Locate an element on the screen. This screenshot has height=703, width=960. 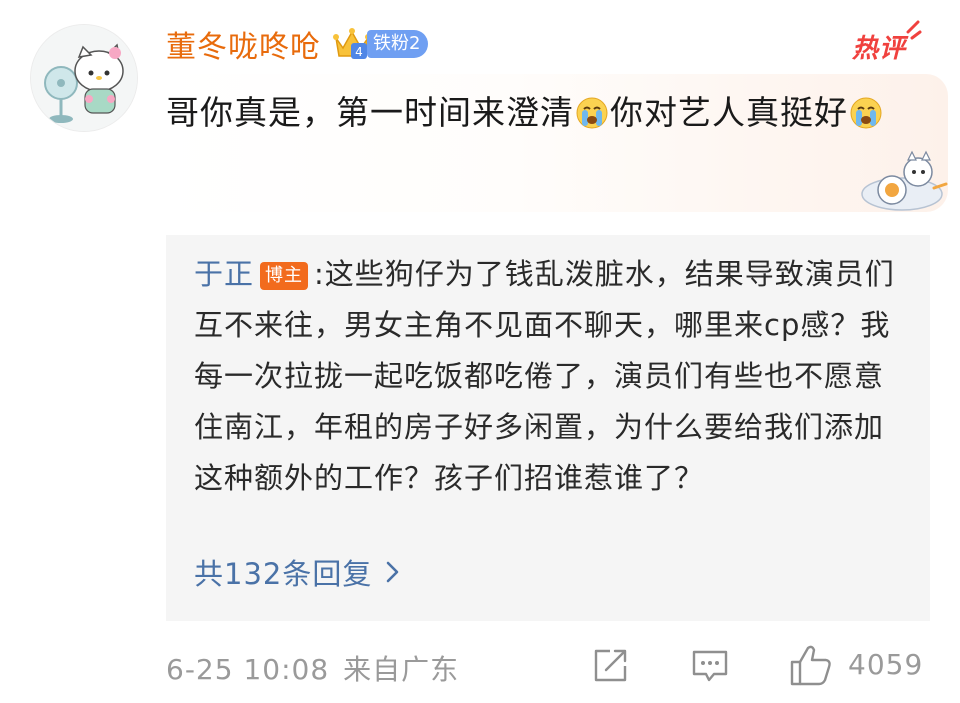
view-replies-link: 共132条回复 is located at coordinates (297, 572).